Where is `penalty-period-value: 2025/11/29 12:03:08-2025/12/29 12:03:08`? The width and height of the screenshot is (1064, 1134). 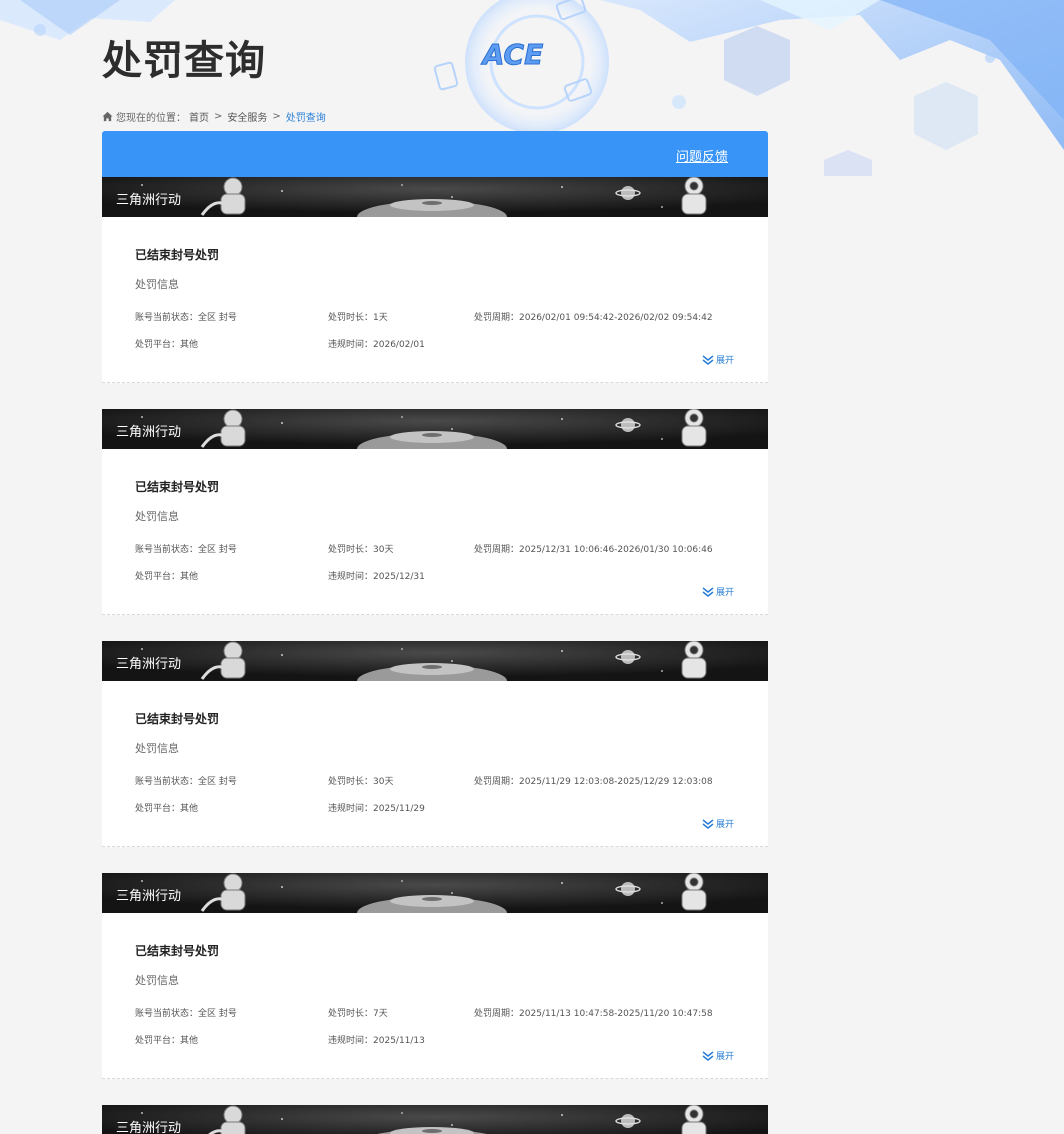 penalty-period-value: 2025/11/29 12:03:08-2025/12/29 12:03:08 is located at coordinates (616, 782).